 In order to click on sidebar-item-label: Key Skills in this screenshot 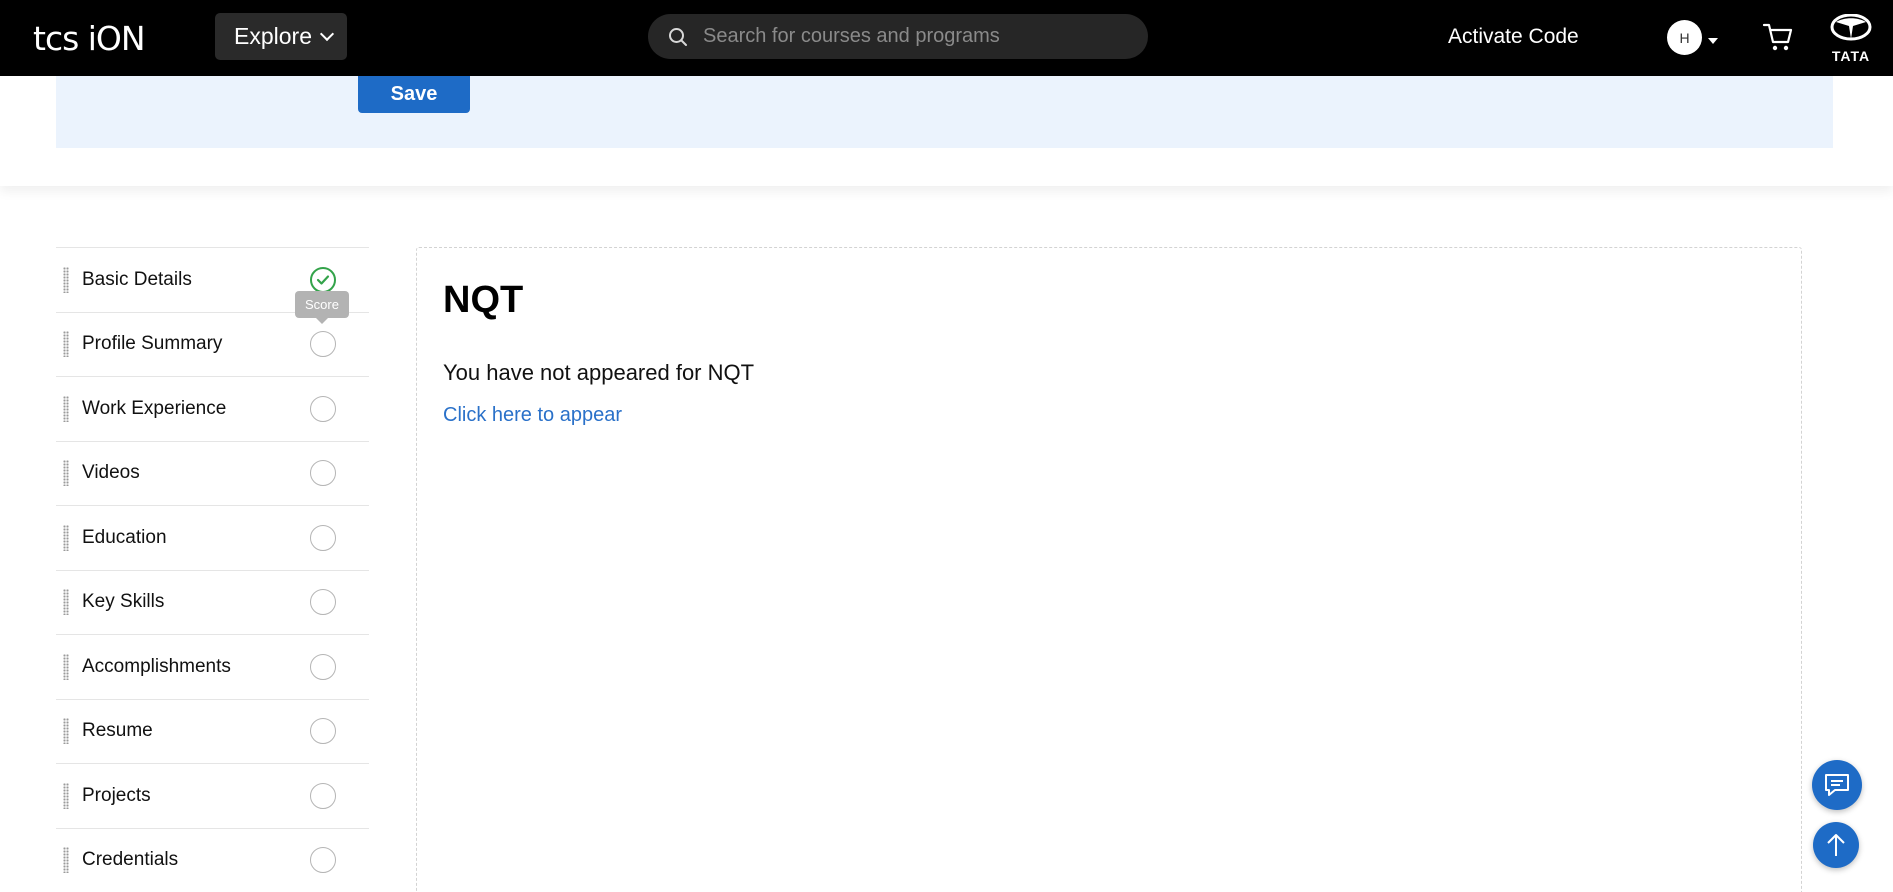, I will do `click(123, 602)`.